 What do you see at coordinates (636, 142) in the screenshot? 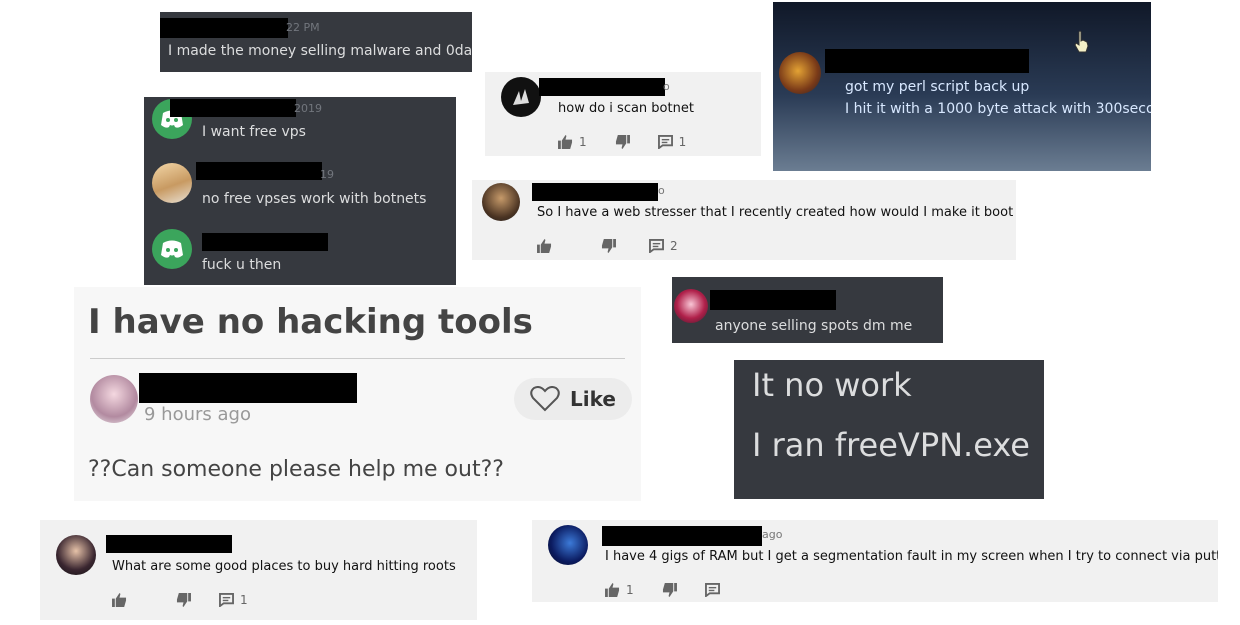
I see `comment-actions: 1 1` at bounding box center [636, 142].